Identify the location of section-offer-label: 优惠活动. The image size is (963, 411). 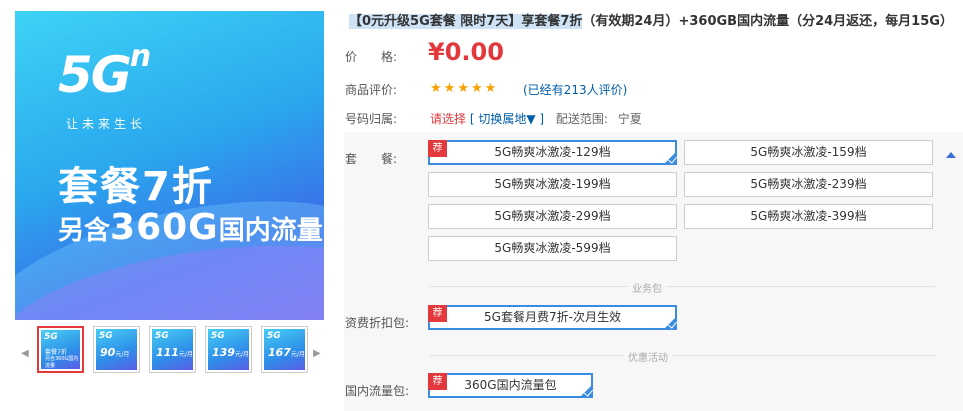
(648, 356).